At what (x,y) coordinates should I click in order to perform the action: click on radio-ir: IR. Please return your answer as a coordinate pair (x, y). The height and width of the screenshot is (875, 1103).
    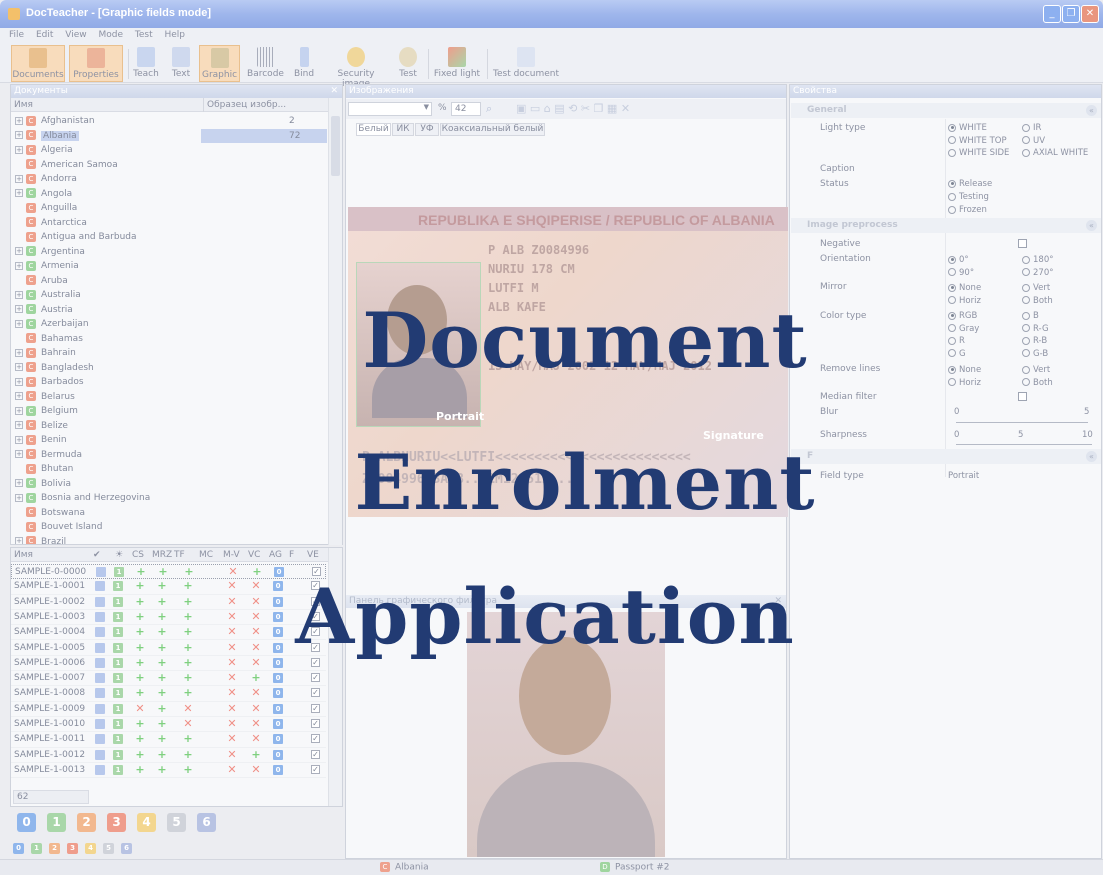
    Looking at the image, I should click on (1031, 128).